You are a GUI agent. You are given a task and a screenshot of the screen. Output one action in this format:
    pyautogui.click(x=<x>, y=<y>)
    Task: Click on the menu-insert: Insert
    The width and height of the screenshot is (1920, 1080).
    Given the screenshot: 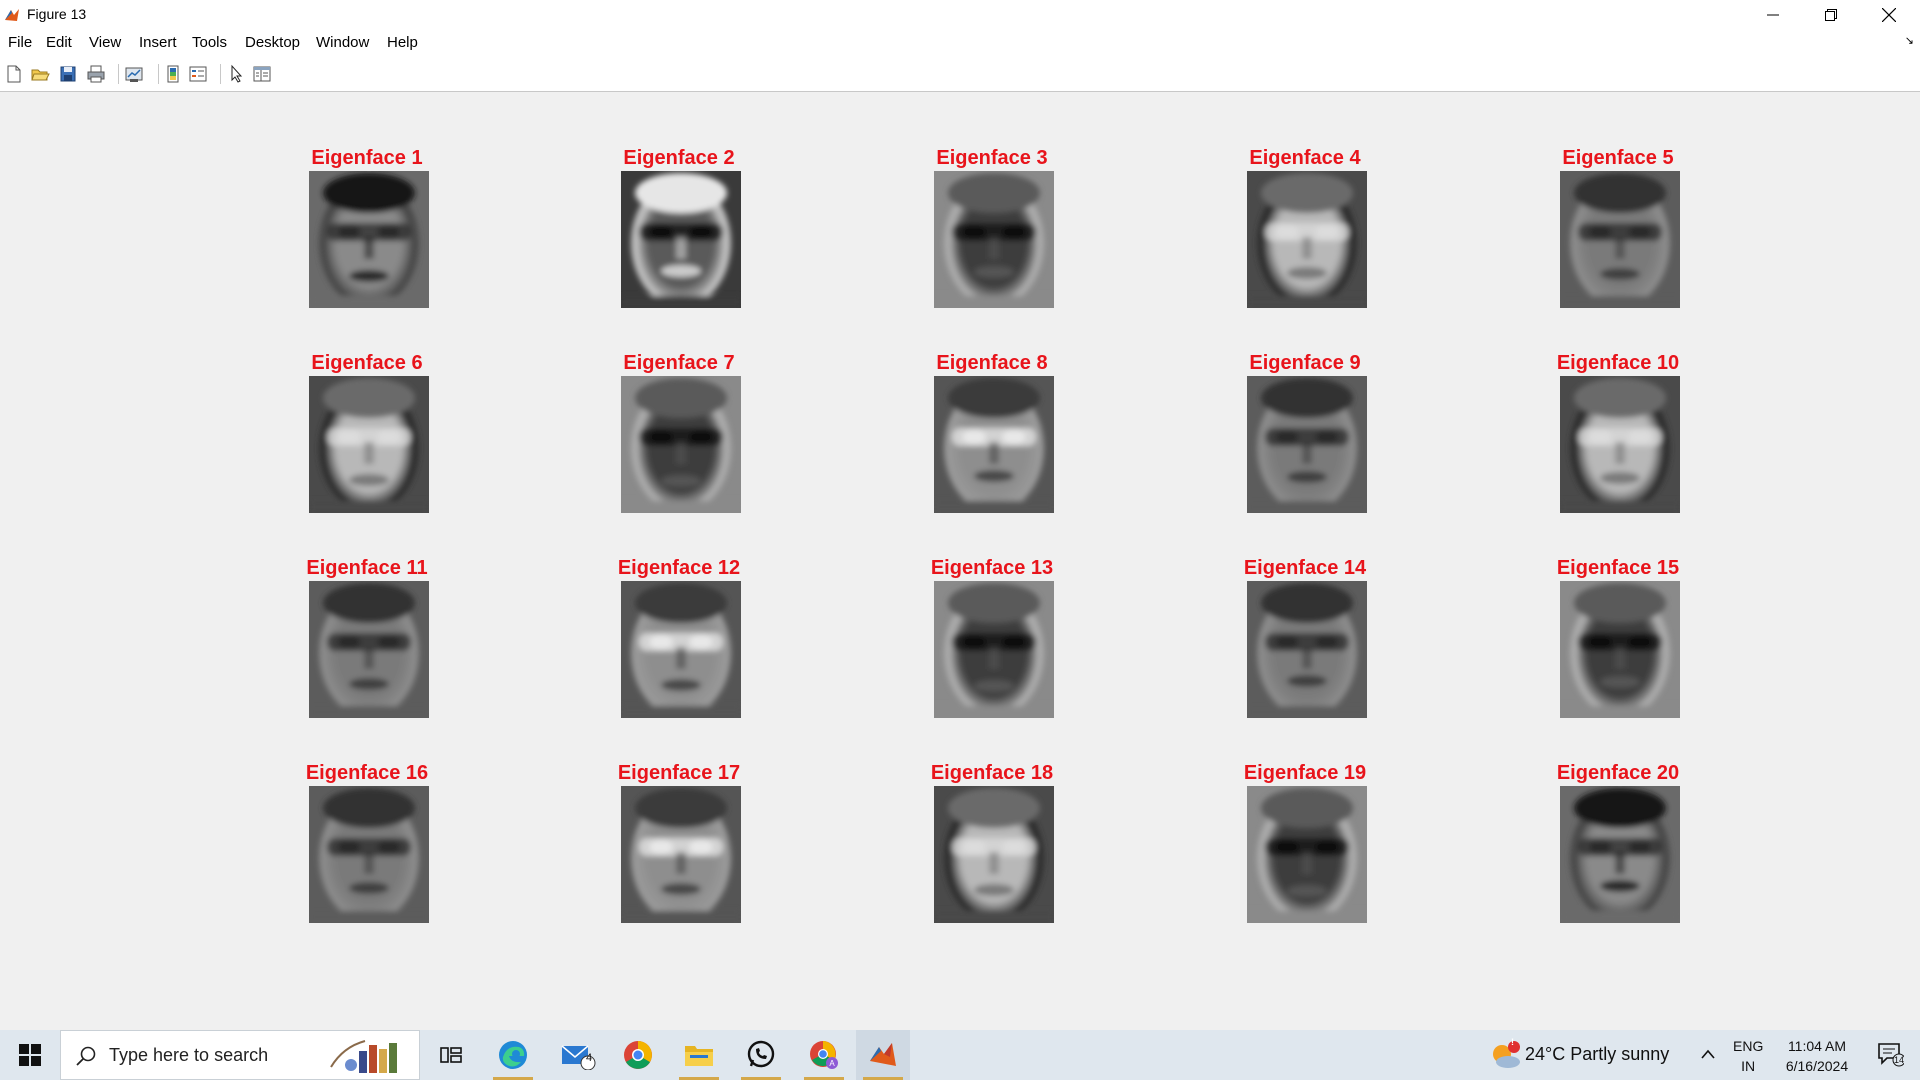 What is the action you would take?
    pyautogui.click(x=158, y=42)
    